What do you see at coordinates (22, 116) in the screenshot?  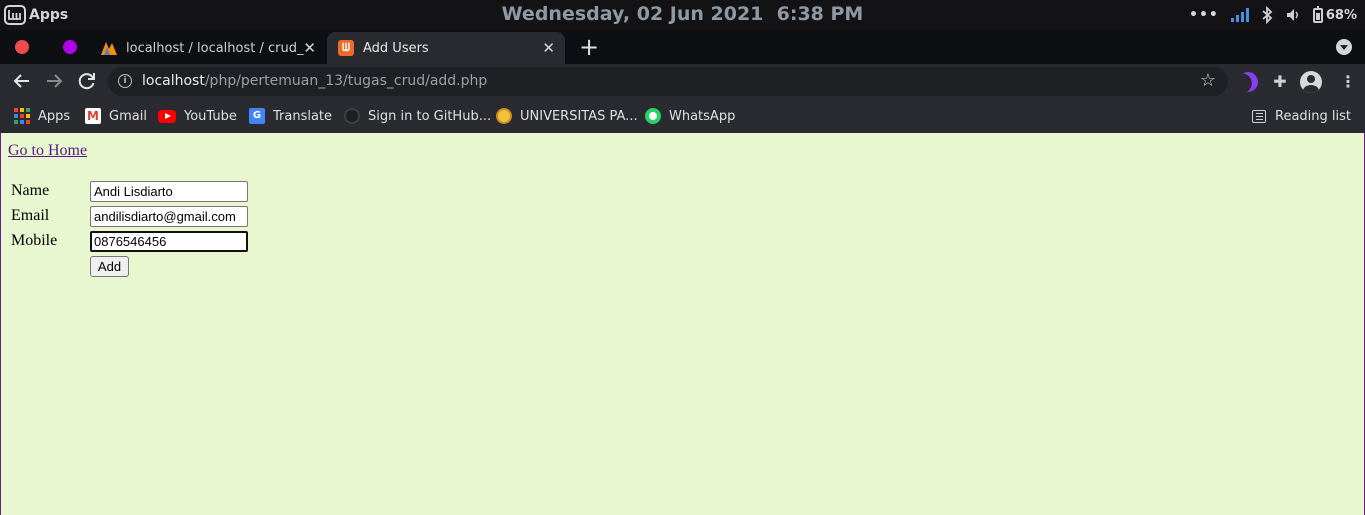 I see `apps-grid-icon` at bounding box center [22, 116].